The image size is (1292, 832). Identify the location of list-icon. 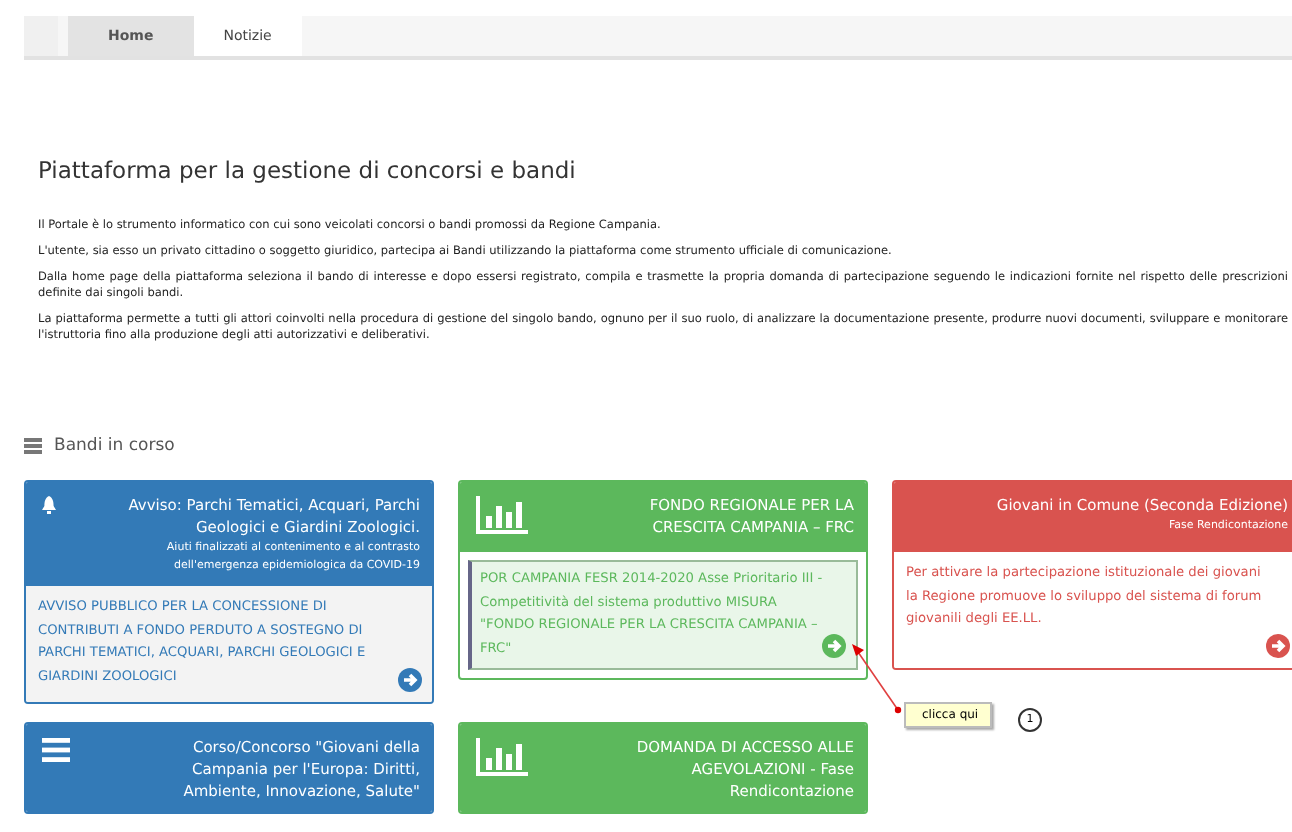
(33, 446).